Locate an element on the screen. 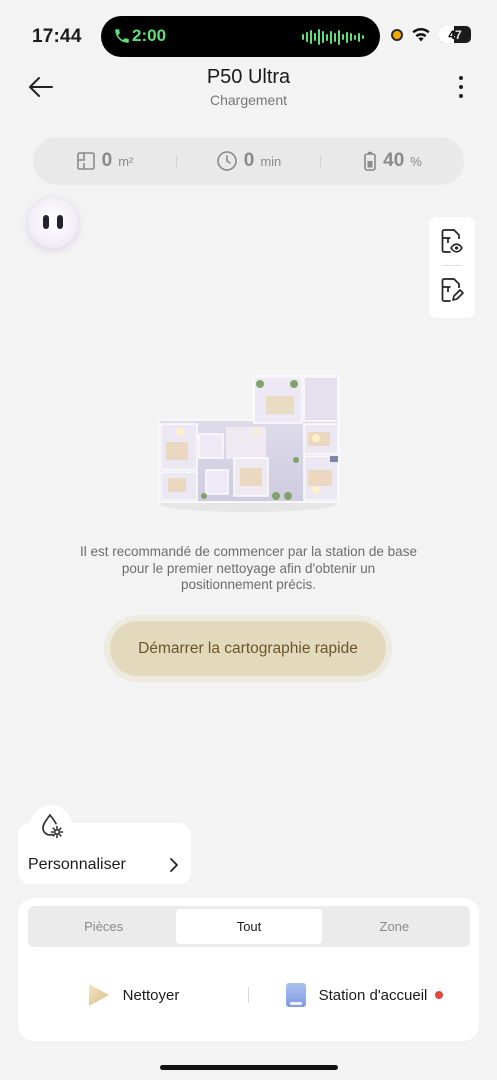 Image resolution: width=497 pixels, height=1080 pixels. map-view-button is located at coordinates (452, 241).